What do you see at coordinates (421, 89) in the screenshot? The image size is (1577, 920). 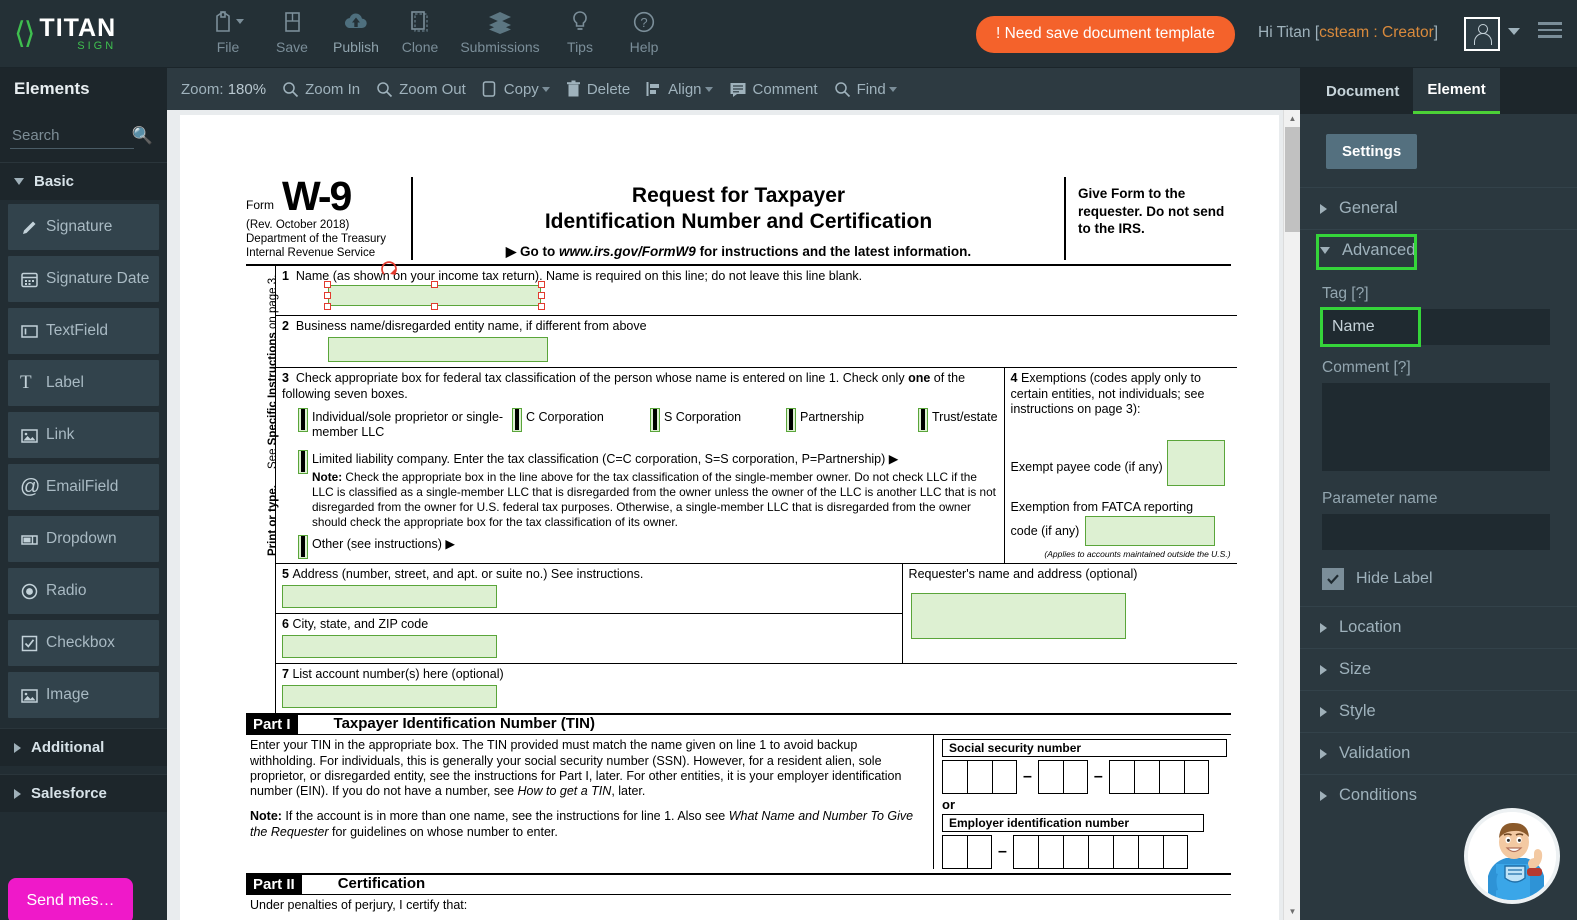 I see `zoom-out-button: Zoom Out` at bounding box center [421, 89].